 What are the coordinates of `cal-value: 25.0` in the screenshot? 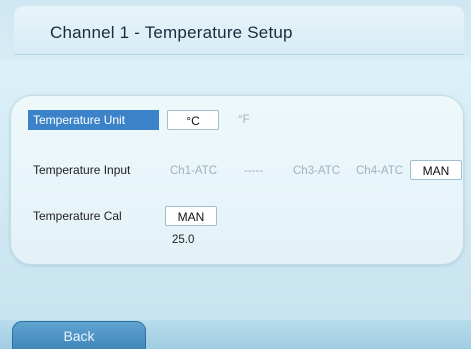 It's located at (183, 240).